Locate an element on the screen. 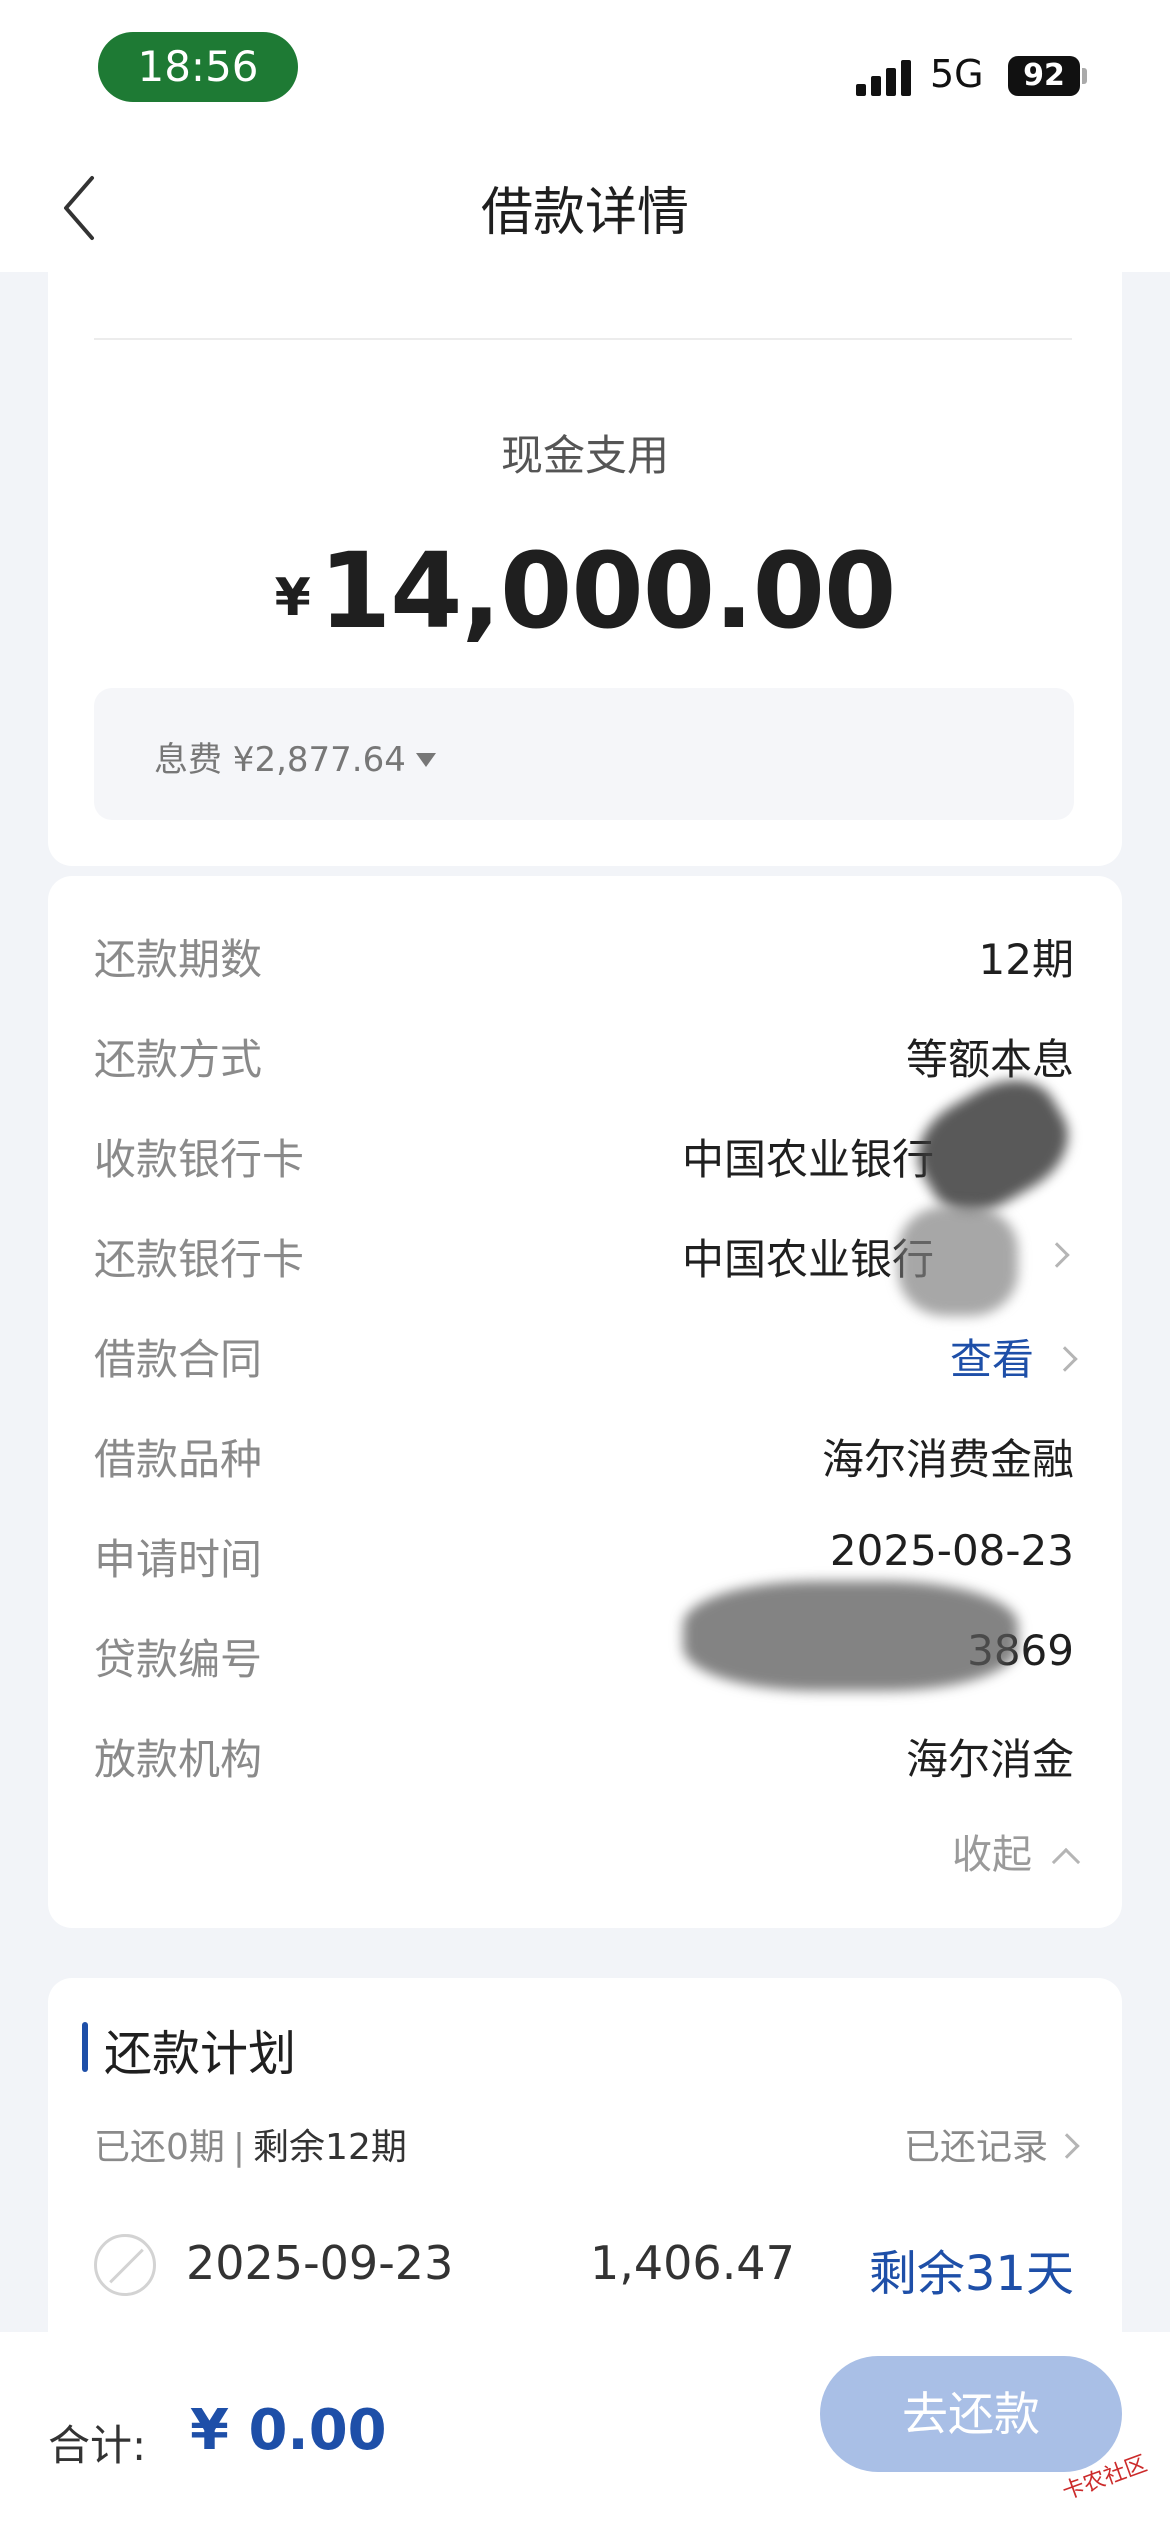 The height and width of the screenshot is (2532, 1170). collapse-label: 收起 is located at coordinates (992, 1855).